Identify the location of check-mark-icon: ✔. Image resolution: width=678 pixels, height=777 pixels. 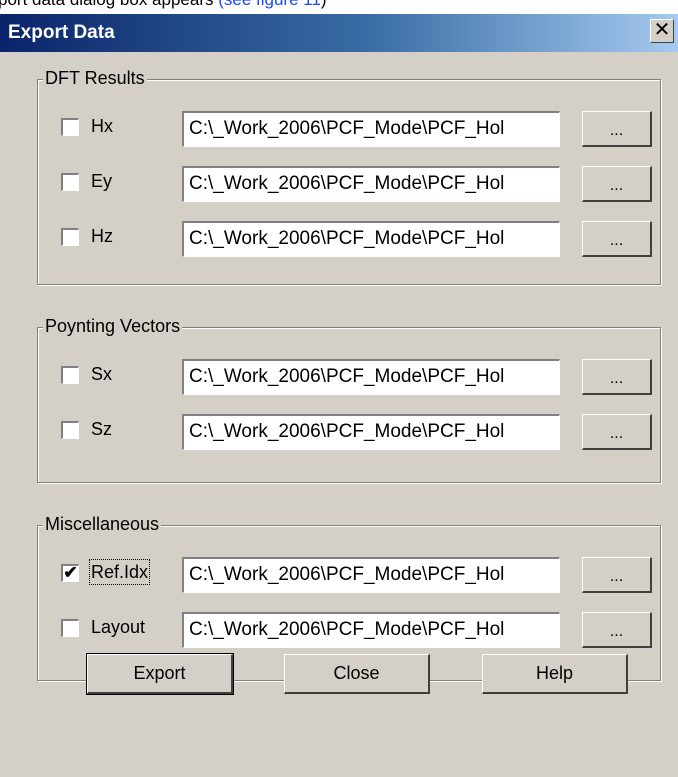
(70, 572).